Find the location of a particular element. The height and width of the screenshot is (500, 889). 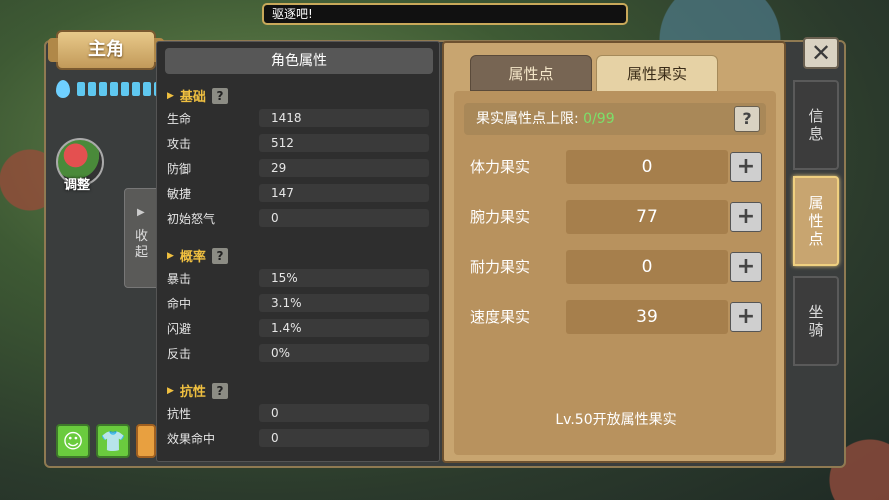

stat-row: 抗性 0 is located at coordinates (298, 413).